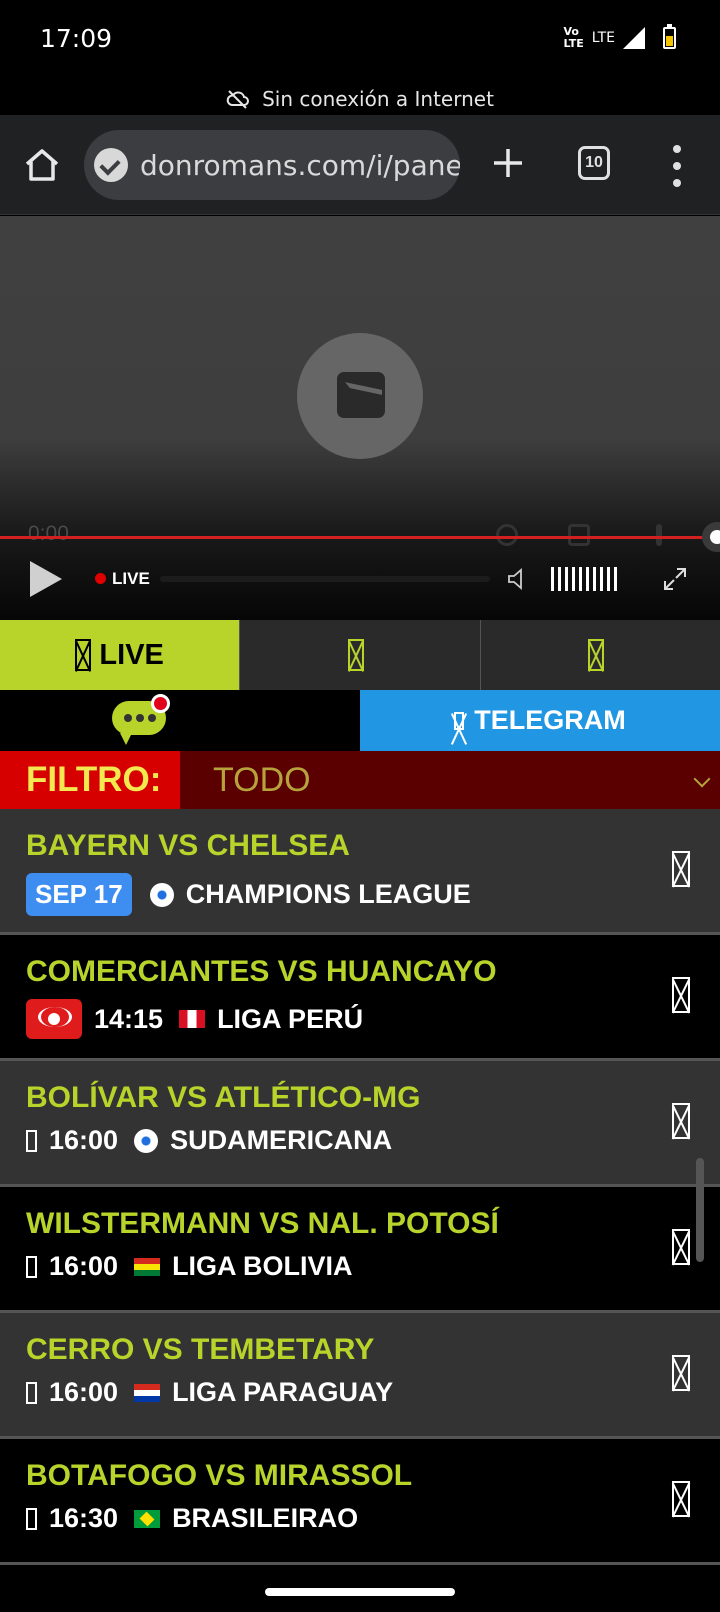  I want to click on volume-slider, so click(586, 579).